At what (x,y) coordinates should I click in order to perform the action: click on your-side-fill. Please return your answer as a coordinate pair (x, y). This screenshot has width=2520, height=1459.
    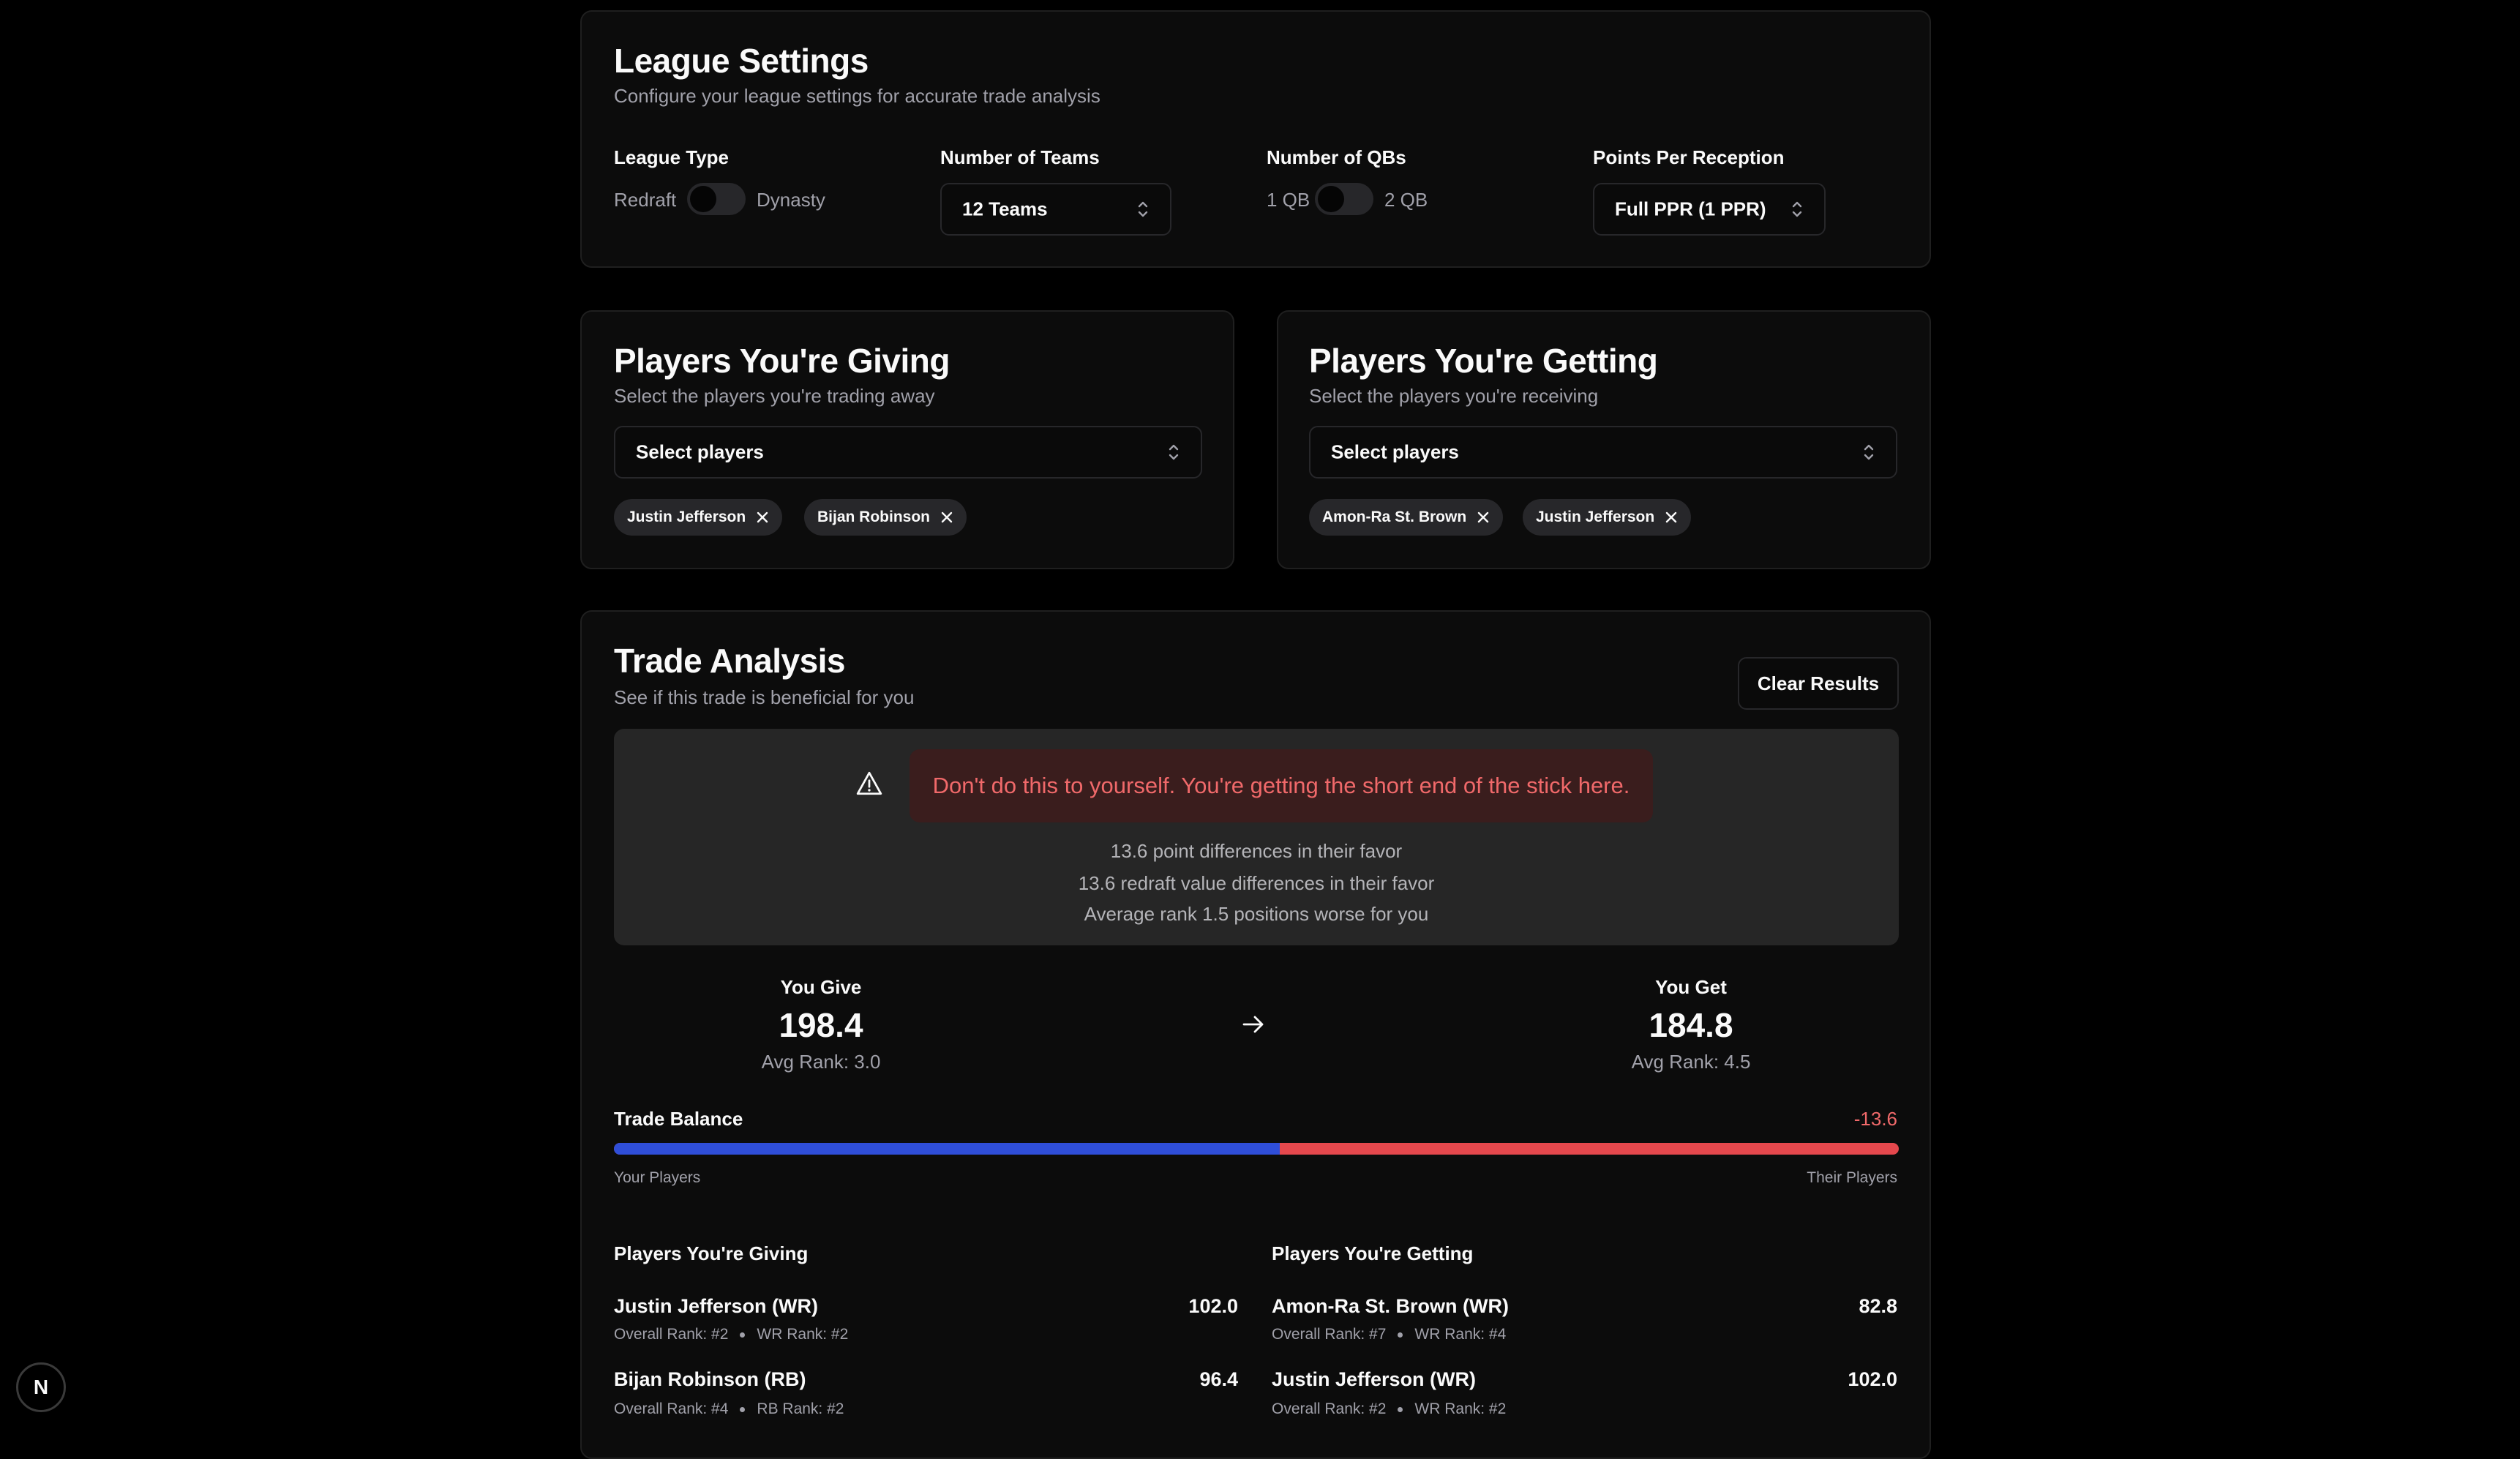
    Looking at the image, I should click on (947, 1149).